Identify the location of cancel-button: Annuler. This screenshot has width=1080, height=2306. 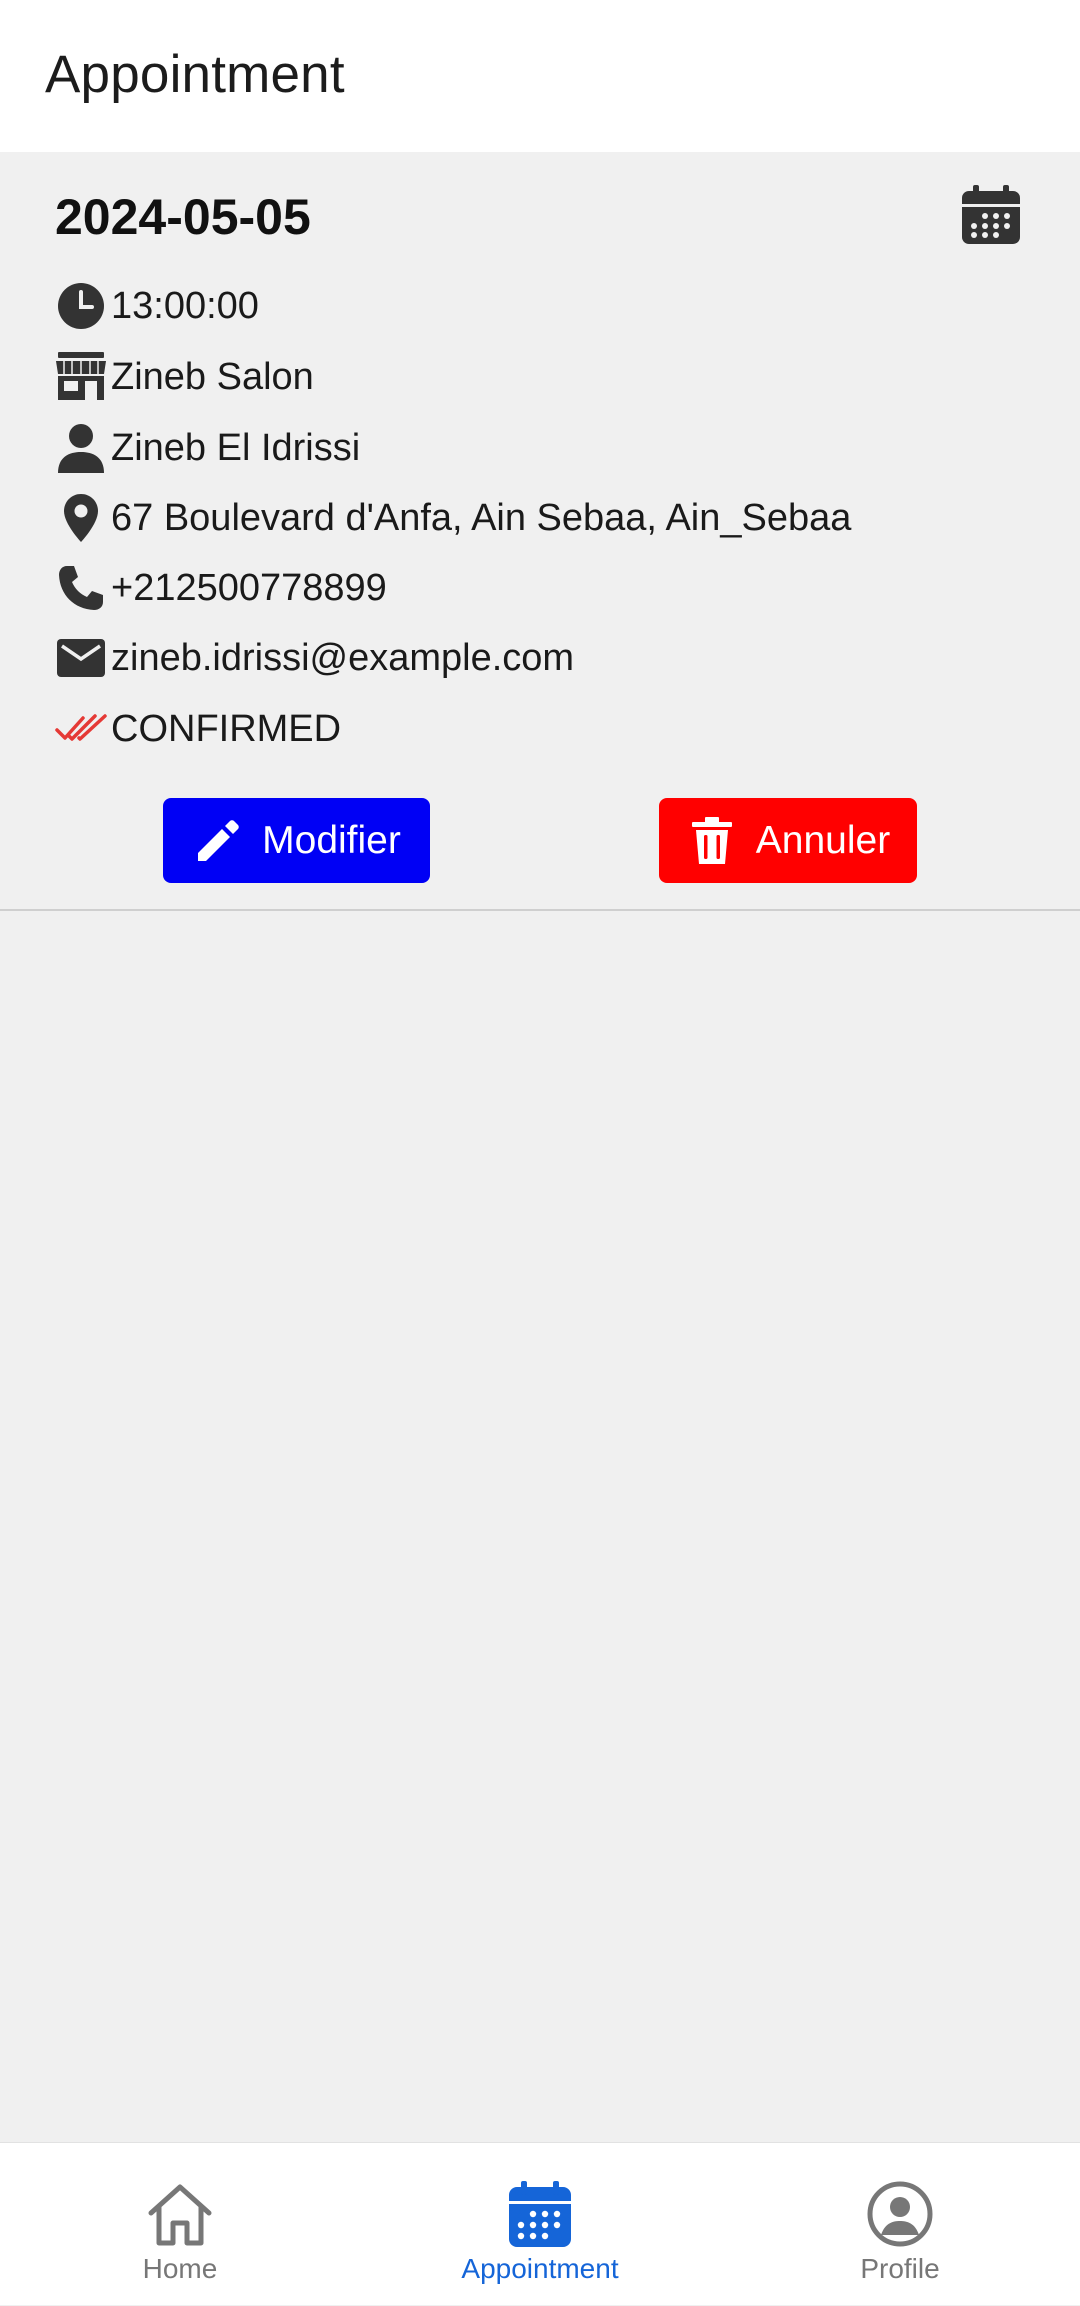
(788, 840).